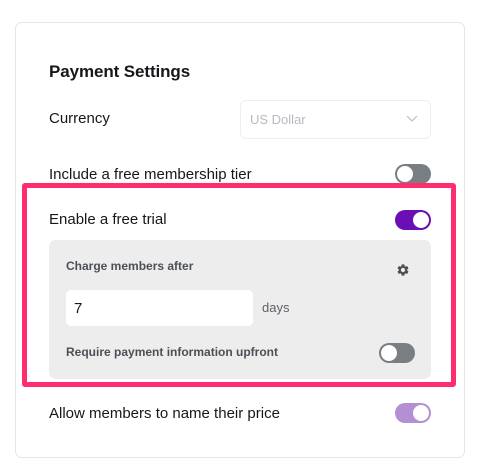  What do you see at coordinates (412, 118) in the screenshot?
I see `chevron-down-icon` at bounding box center [412, 118].